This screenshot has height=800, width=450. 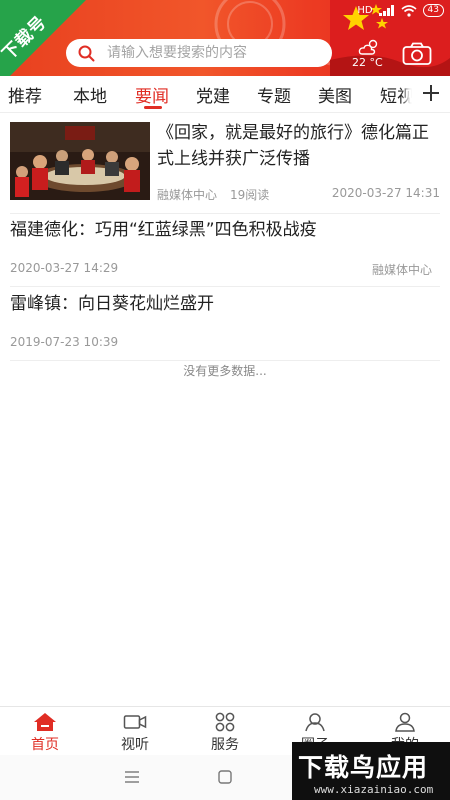 I want to click on nav-video: 视听, so click(x=135, y=731).